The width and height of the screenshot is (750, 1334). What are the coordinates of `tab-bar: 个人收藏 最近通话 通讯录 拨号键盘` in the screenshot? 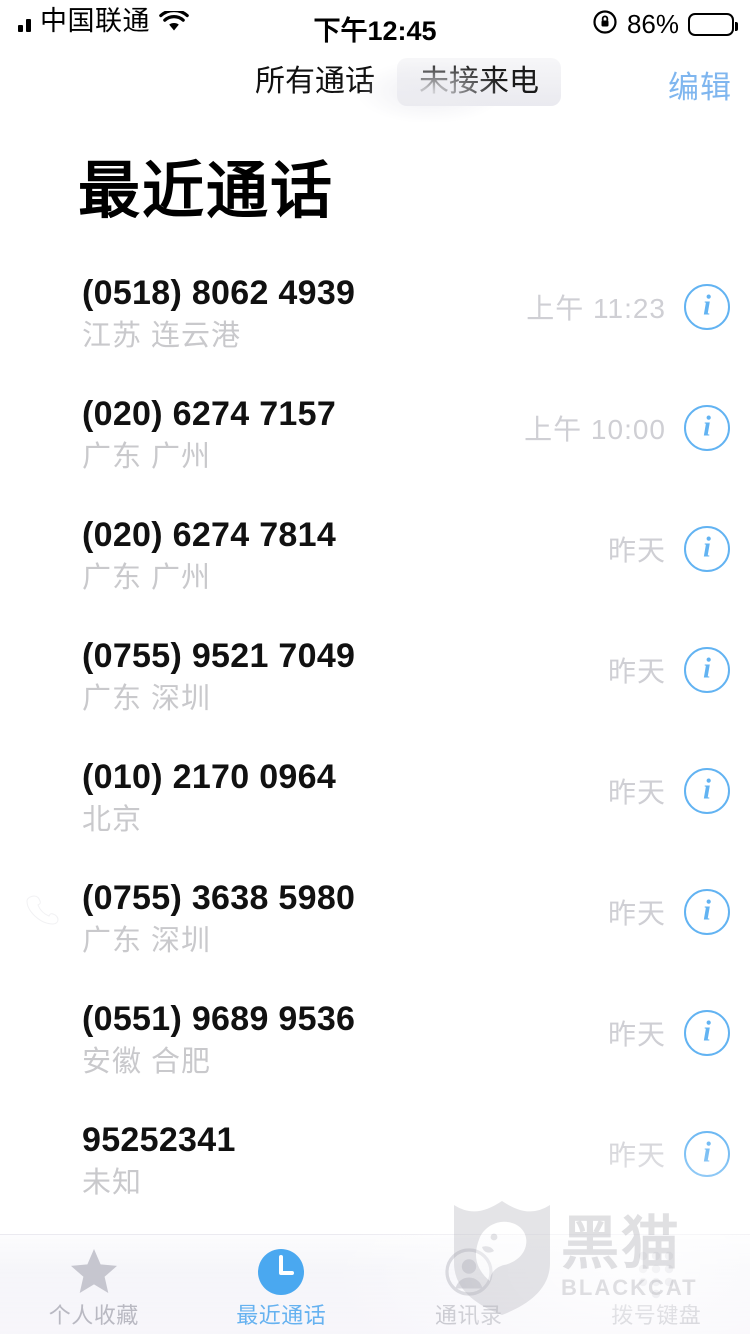 It's located at (375, 1284).